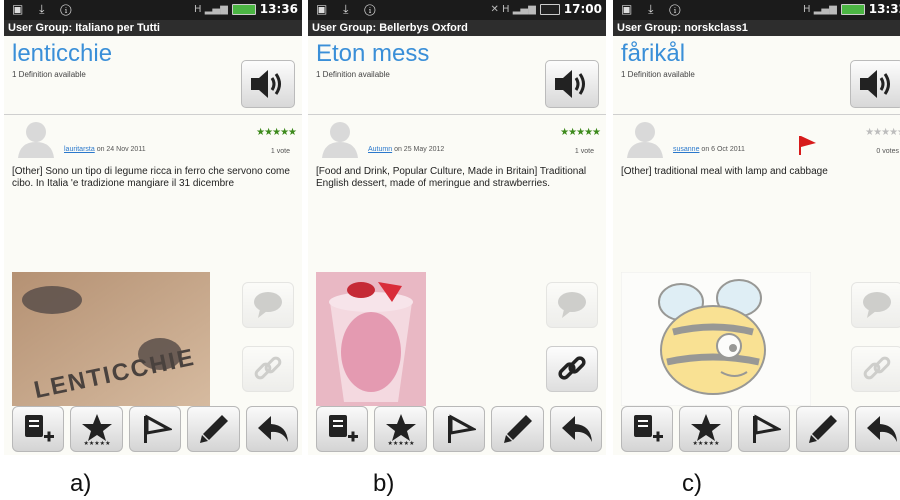  Describe the element at coordinates (692, 483) in the screenshot. I see `panel-caption-c: c)` at that location.